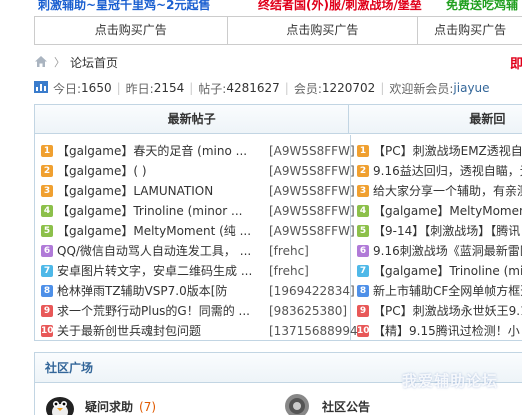 This screenshot has width=522, height=415. What do you see at coordinates (421, 88) in the screenshot?
I see `newest-member-label: 欢迎新会员:` at bounding box center [421, 88].